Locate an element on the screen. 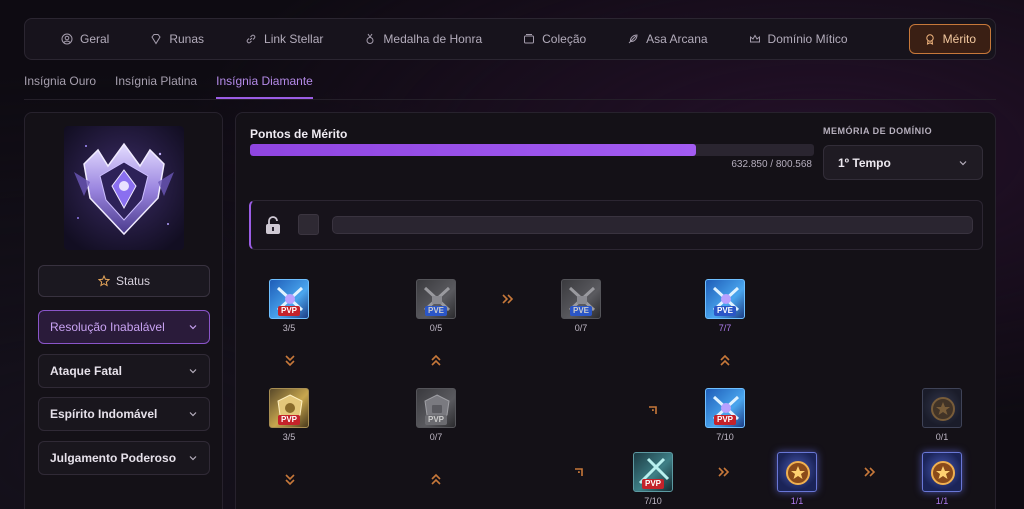 This screenshot has width=1024, height=509. nav-item-asa-arcana: Asa Arcana is located at coordinates (667, 39).